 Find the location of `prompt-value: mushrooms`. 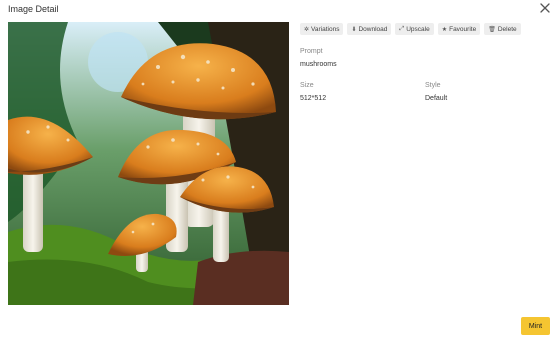

prompt-value: mushrooms is located at coordinates (318, 64).